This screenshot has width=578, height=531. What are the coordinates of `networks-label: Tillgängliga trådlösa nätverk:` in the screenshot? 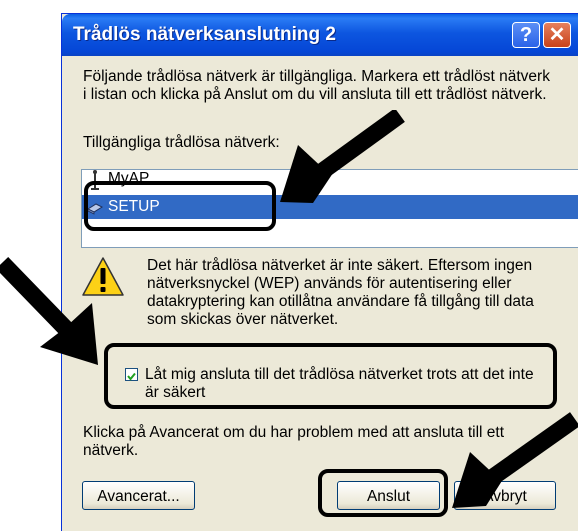 It's located at (181, 142).